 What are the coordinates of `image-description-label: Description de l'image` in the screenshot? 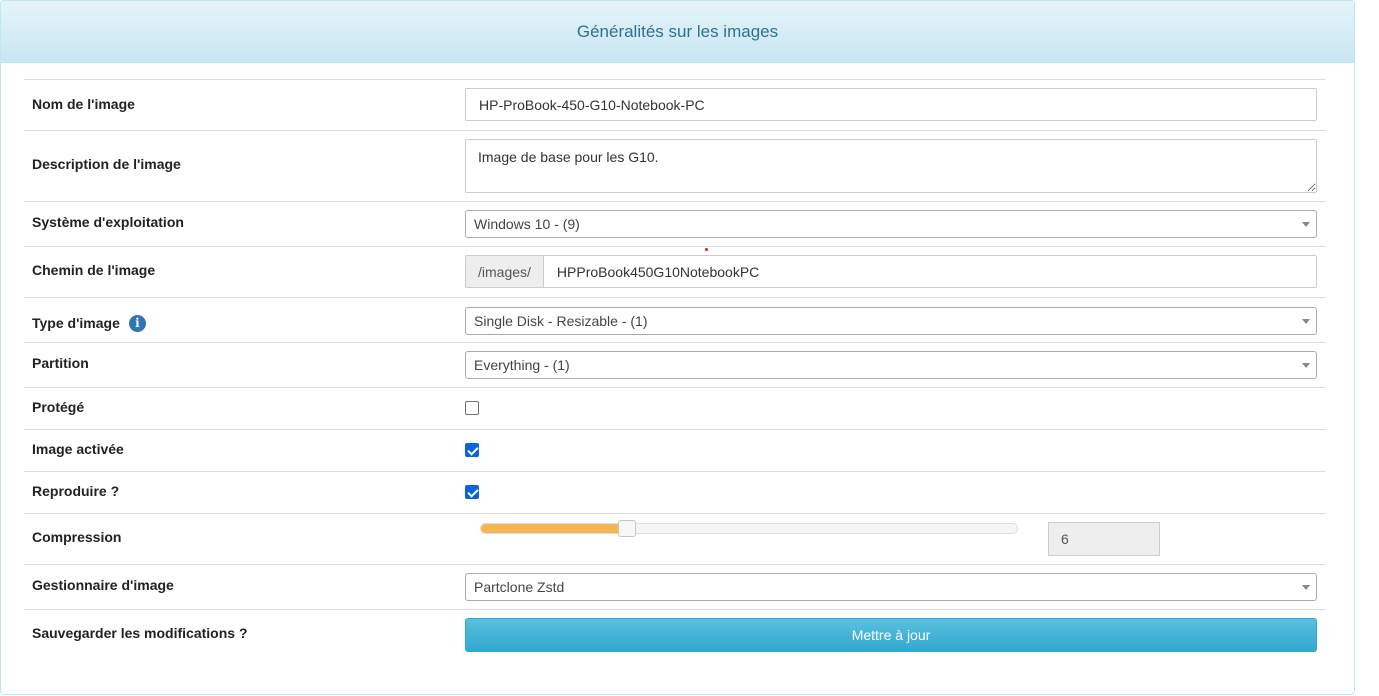 It's located at (106, 164).